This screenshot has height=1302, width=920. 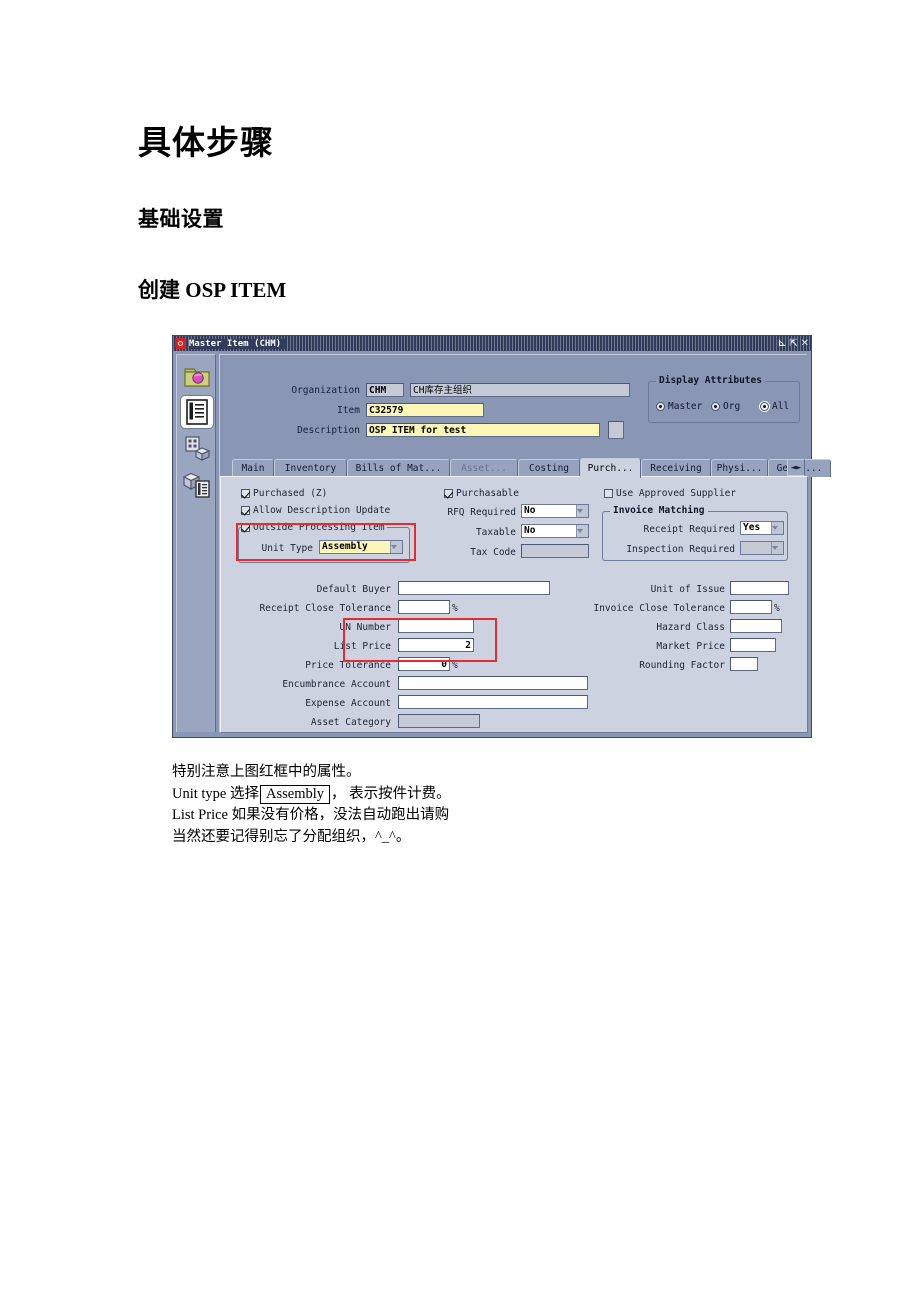 What do you see at coordinates (481, 512) in the screenshot?
I see `rfq-required-label: RFQ Required` at bounding box center [481, 512].